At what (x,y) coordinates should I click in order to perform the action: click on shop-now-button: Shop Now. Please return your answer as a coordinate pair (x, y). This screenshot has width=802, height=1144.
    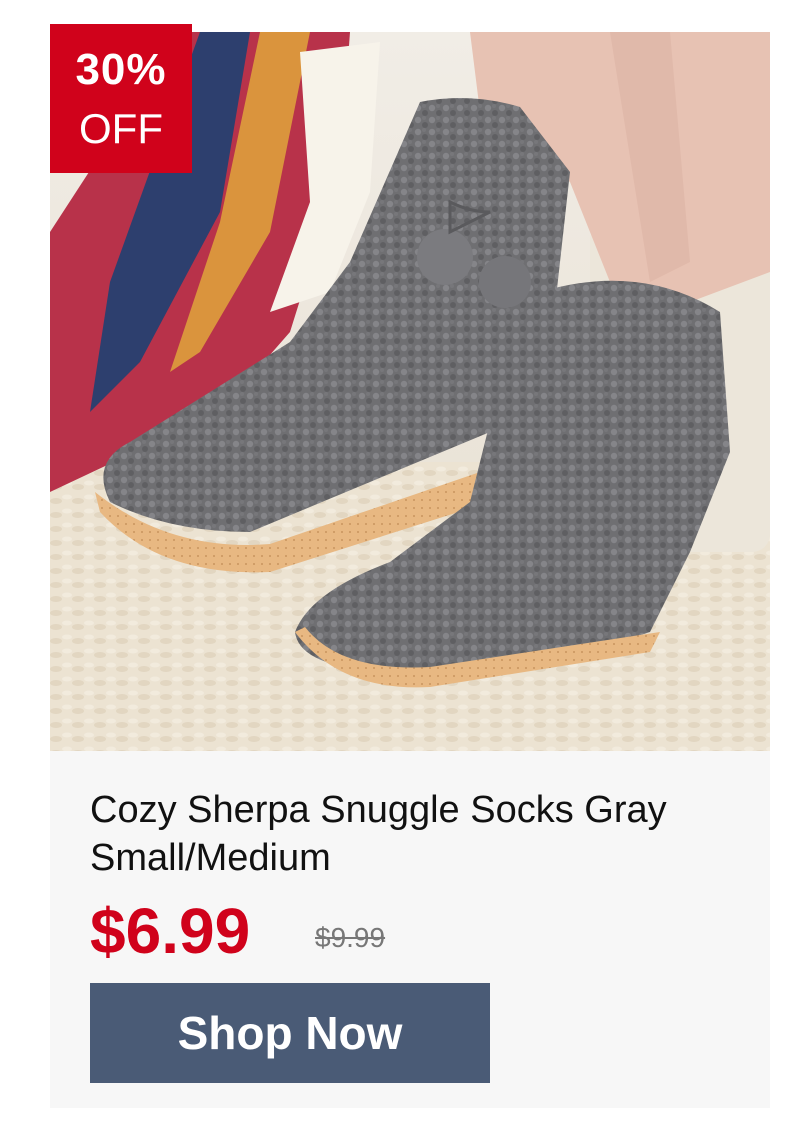
    Looking at the image, I should click on (290, 1033).